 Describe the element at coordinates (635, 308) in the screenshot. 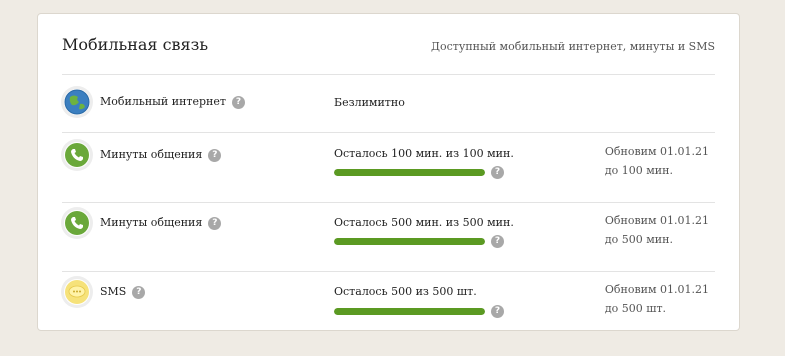

I see `renew-amount: до 500 шт.` at that location.